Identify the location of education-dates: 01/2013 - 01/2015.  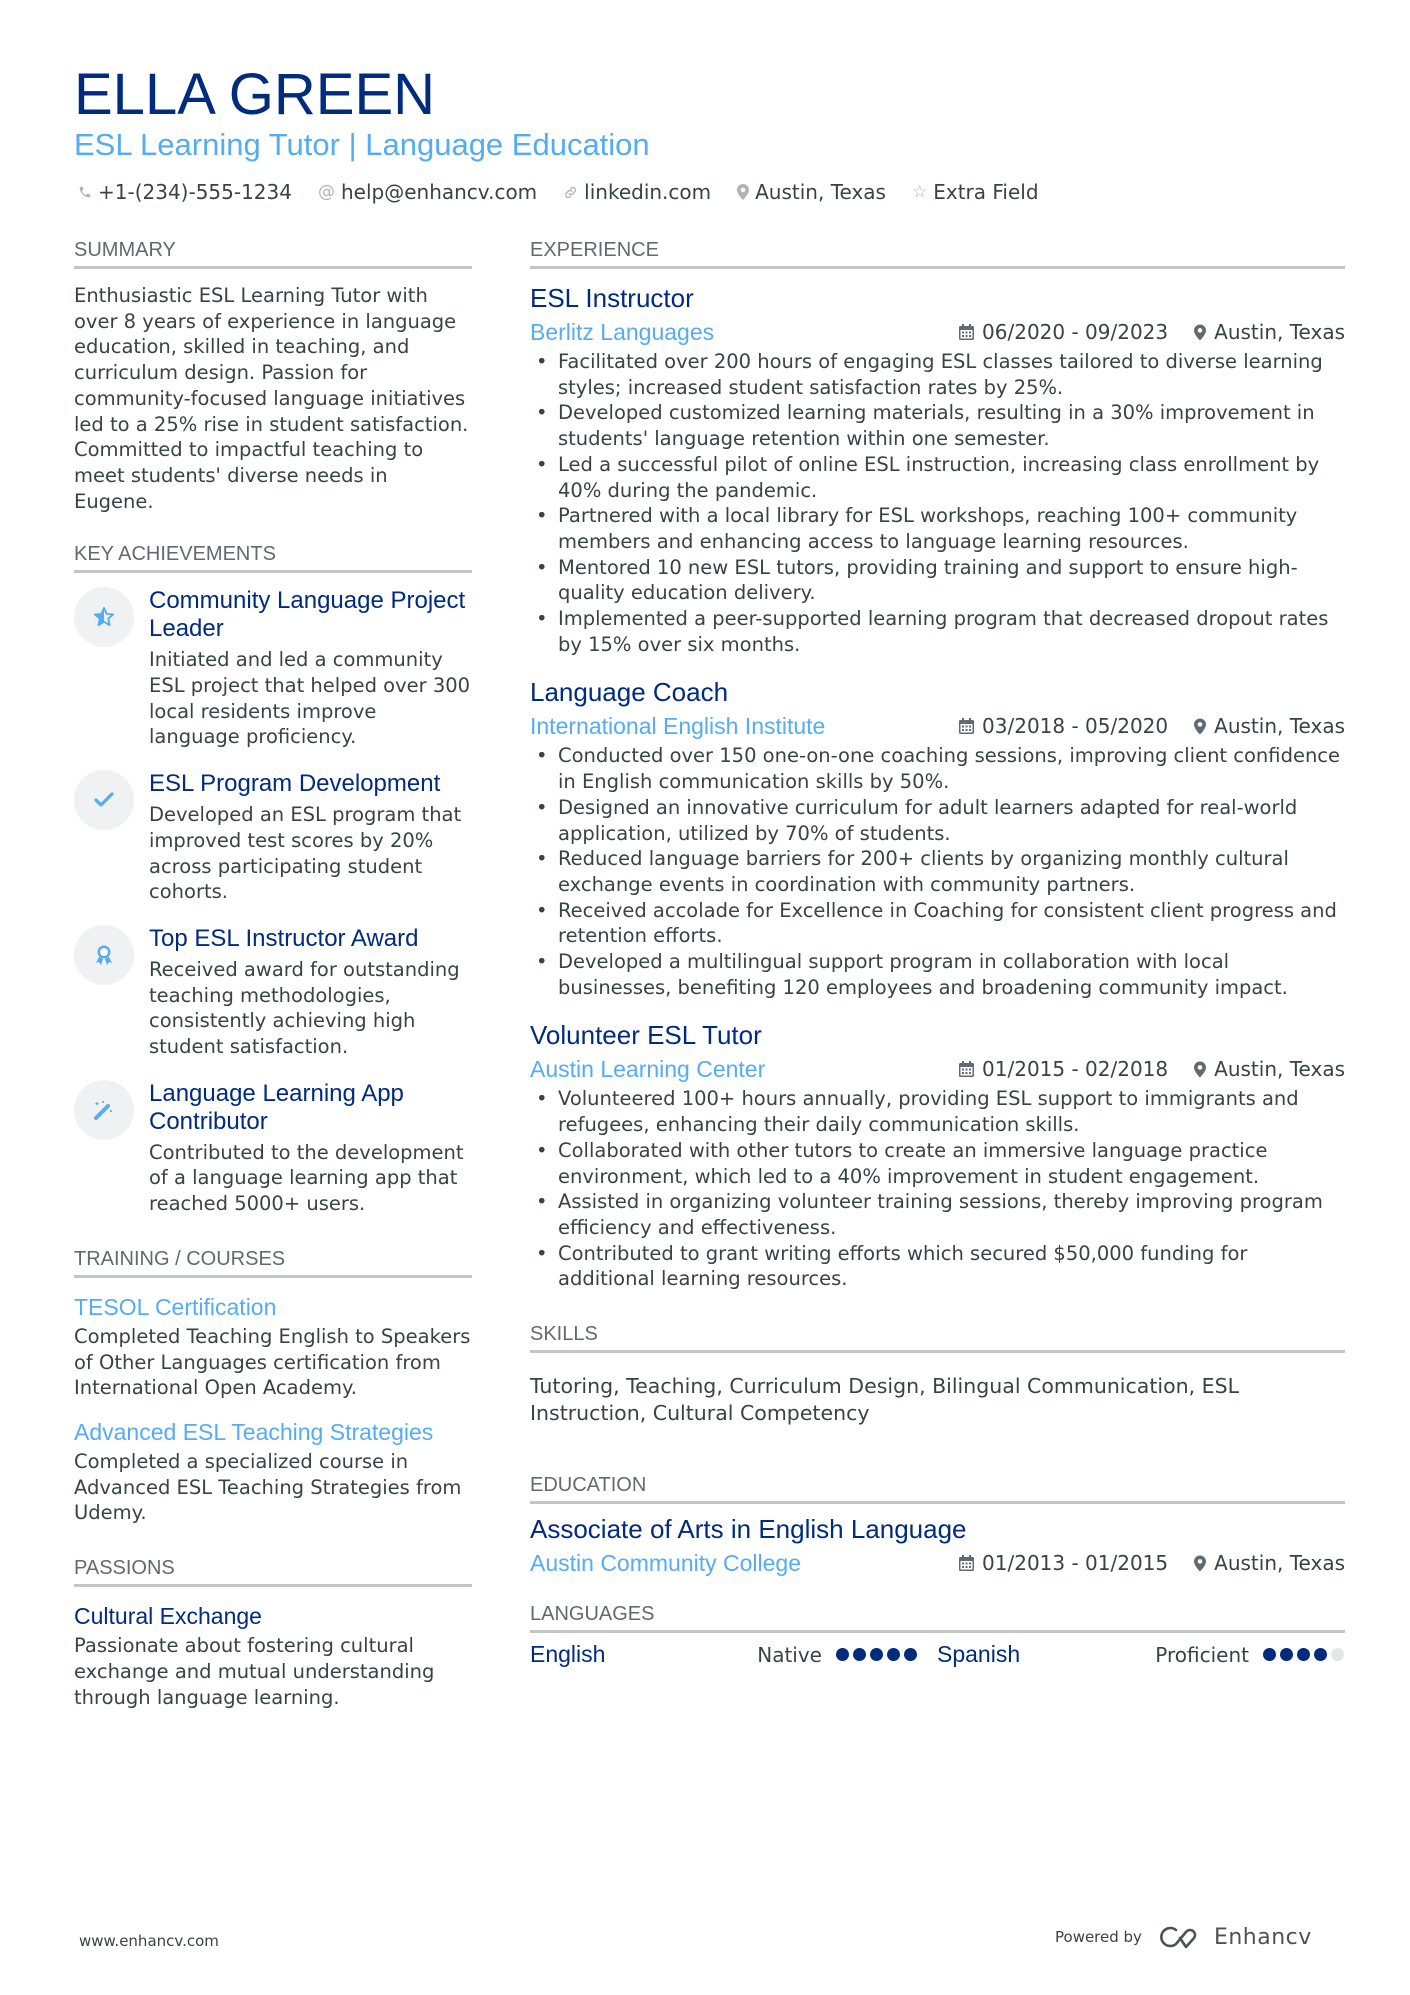
(1063, 1563).